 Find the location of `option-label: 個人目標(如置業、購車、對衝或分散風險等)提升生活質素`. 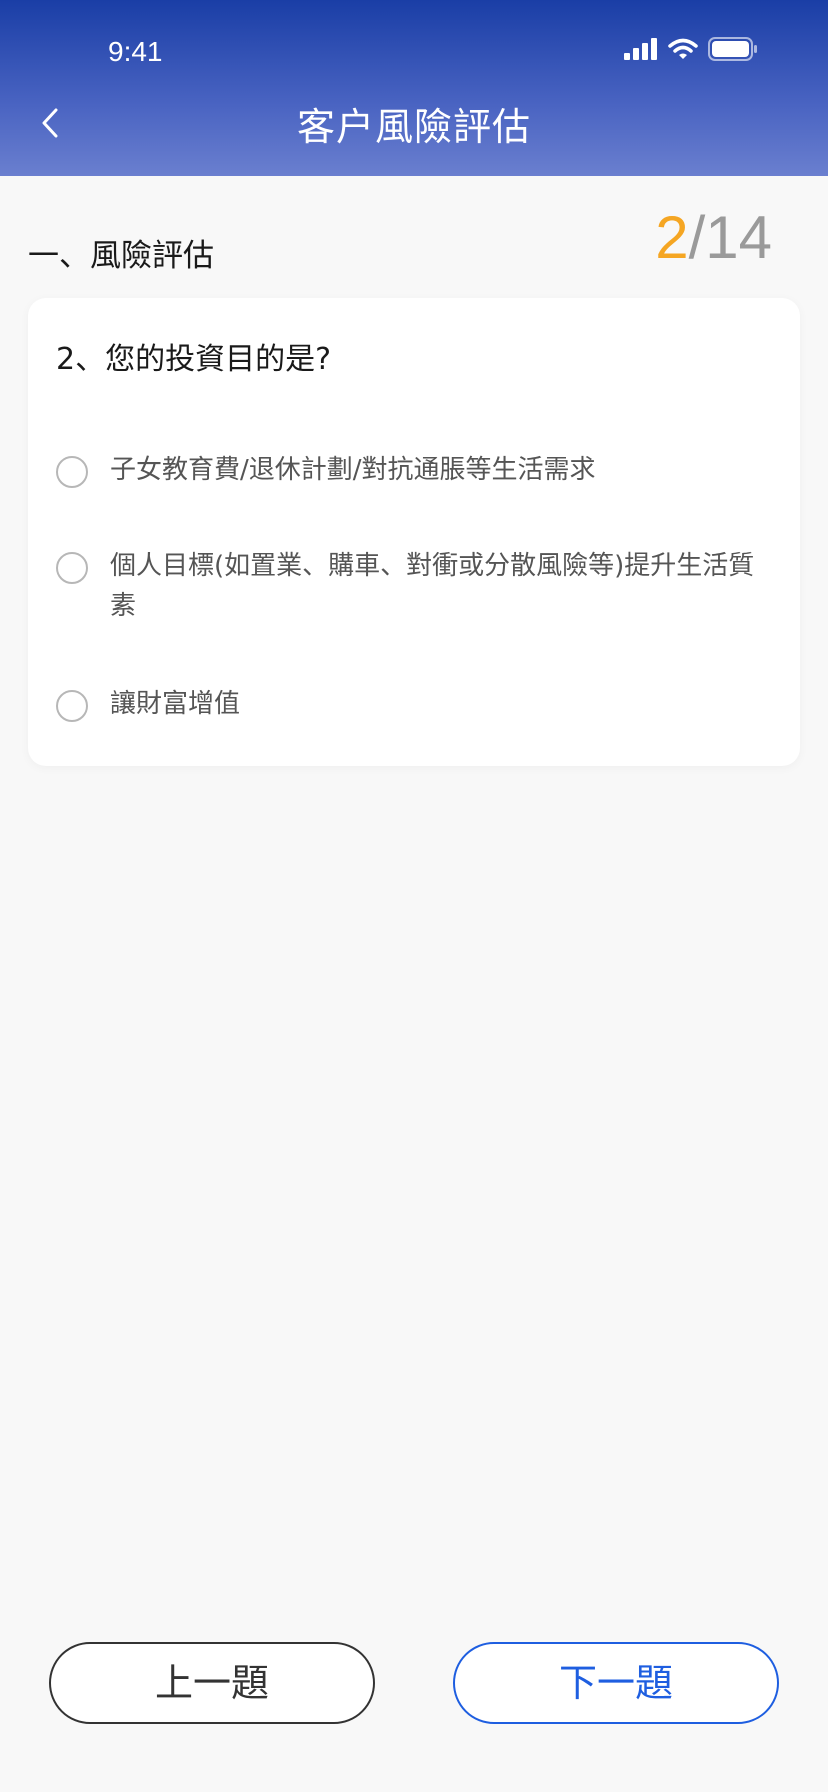

option-label: 個人目標(如置業、購車、對衝或分散風險等)提升生活質素 is located at coordinates (432, 586).